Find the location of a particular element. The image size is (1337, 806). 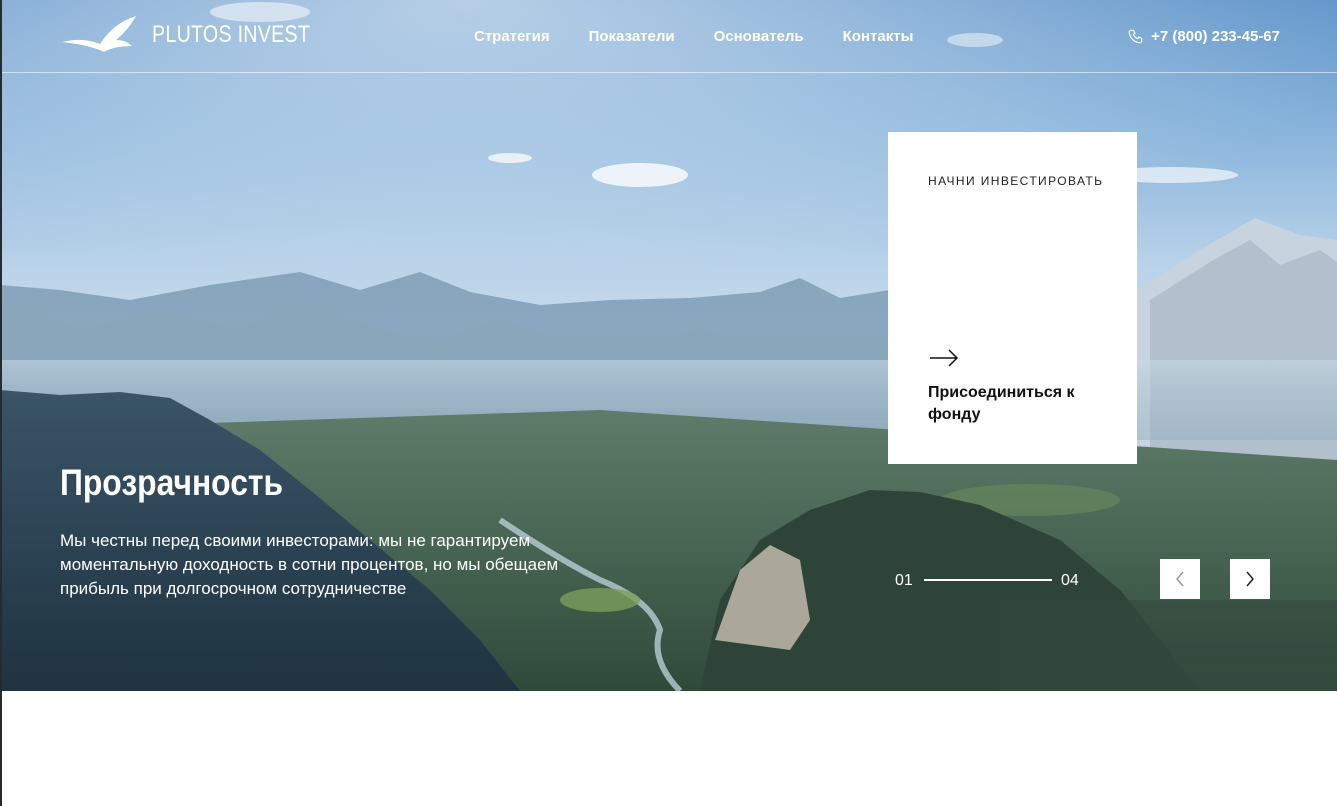

card-title: Присоединиться к фонду is located at coordinates (1018, 404).